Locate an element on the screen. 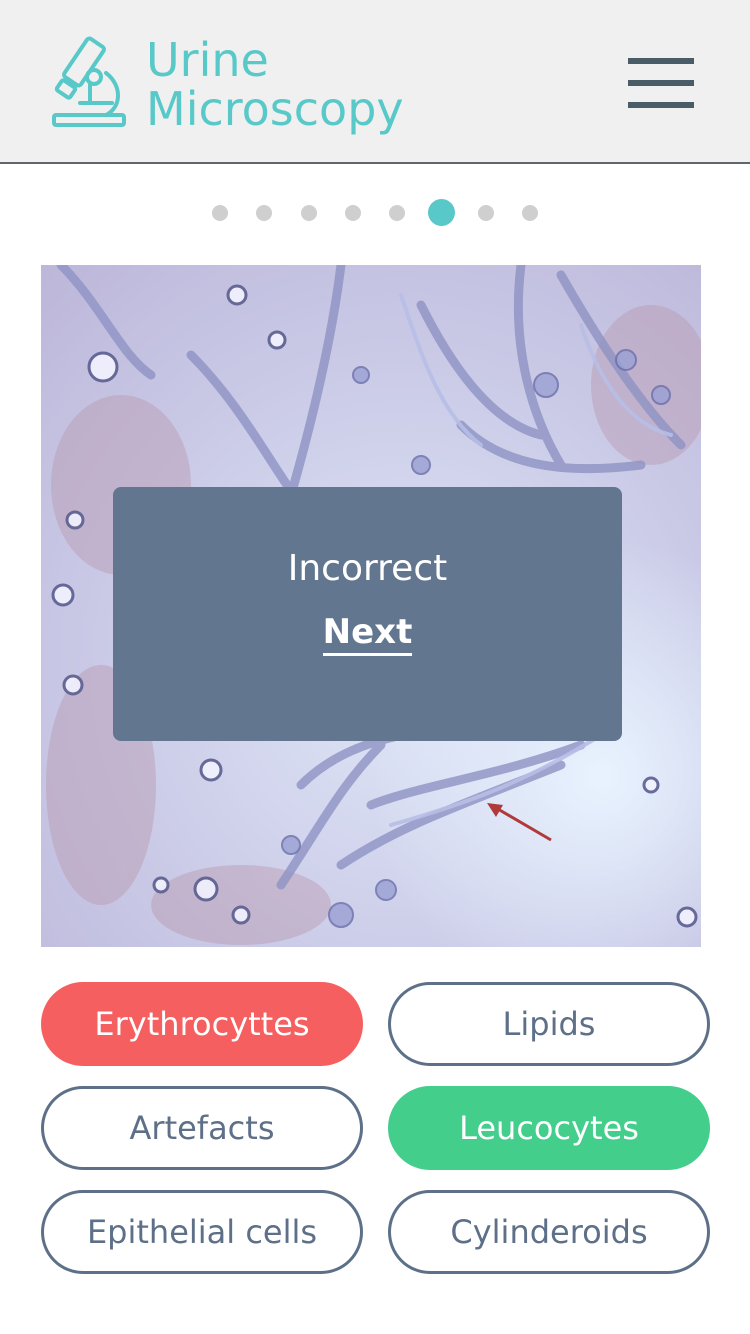 This screenshot has height=1334, width=750. hamburger-menu-icon is located at coordinates (661, 85).